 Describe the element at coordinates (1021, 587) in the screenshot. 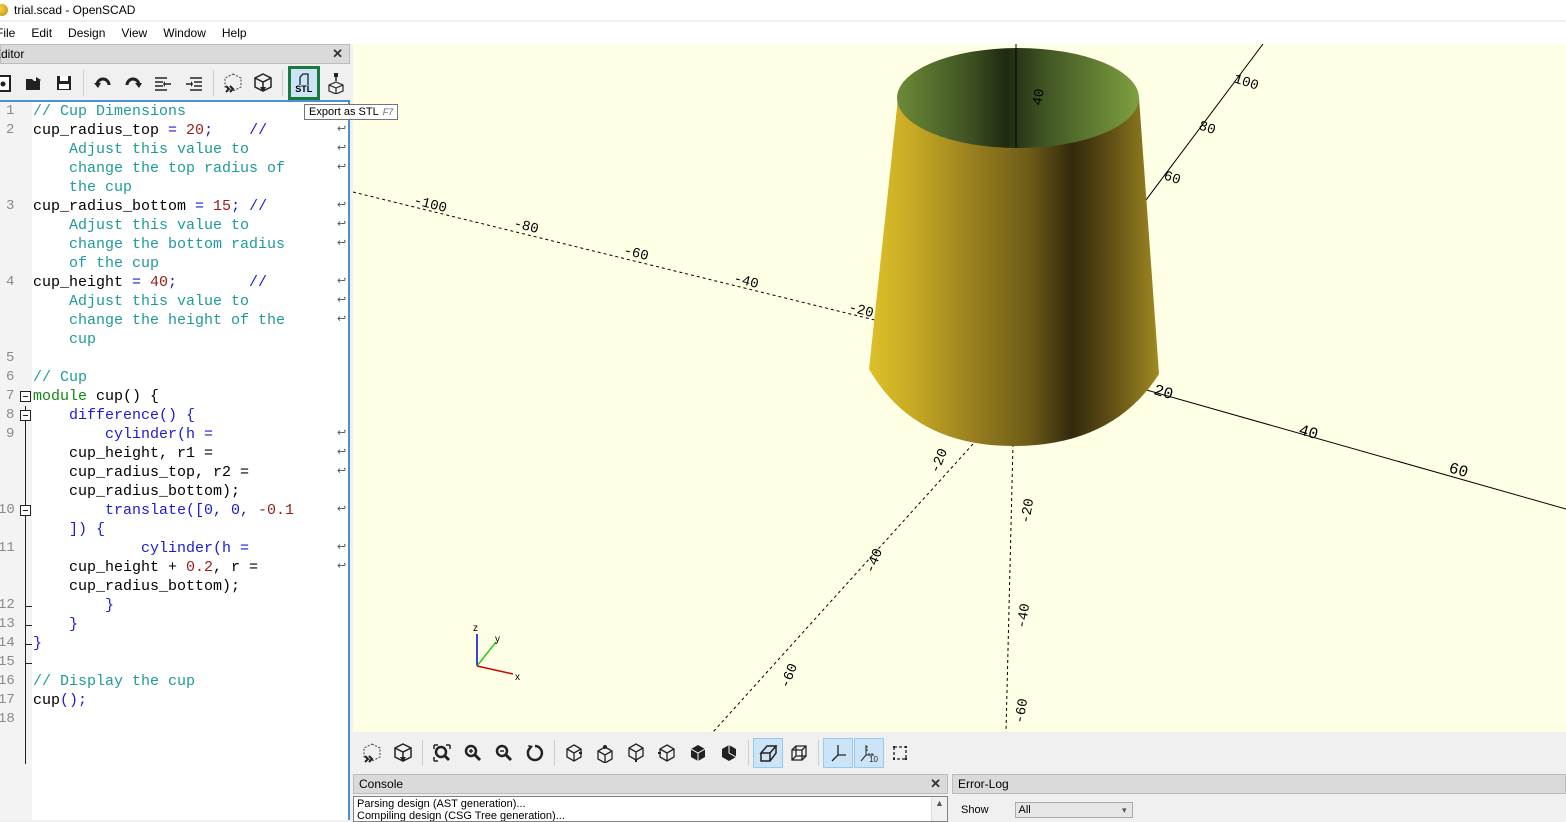

I see `z-axis-negative: -20 -40 -60` at that location.